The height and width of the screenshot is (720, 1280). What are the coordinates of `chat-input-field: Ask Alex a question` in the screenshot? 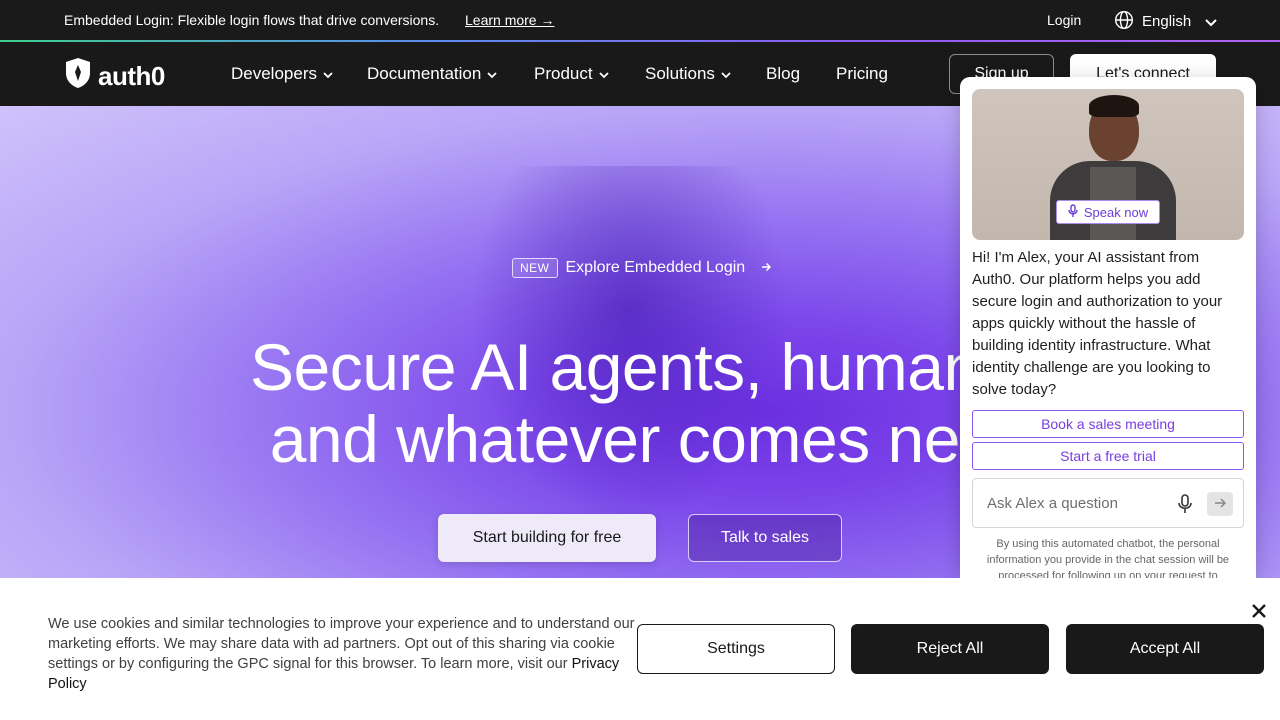 It's located at (1108, 503).